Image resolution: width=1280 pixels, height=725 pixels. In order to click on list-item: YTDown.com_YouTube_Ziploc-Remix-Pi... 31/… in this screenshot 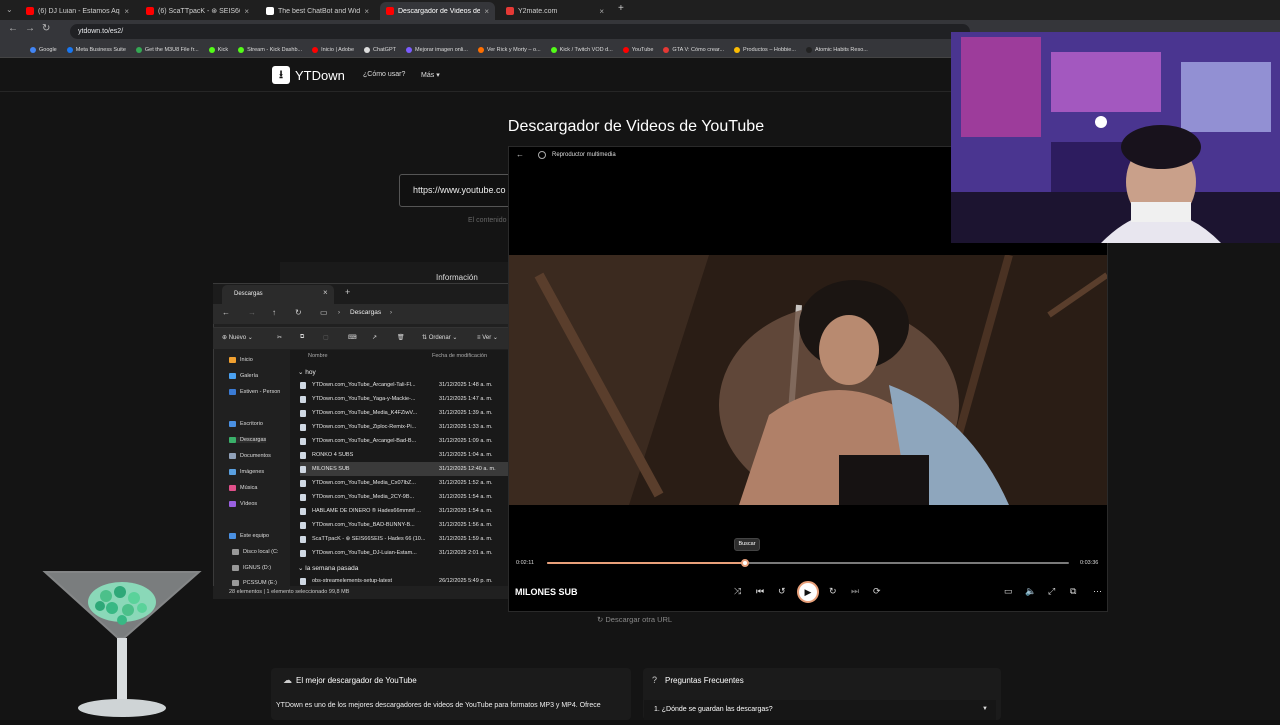, I will do `click(404, 427)`.